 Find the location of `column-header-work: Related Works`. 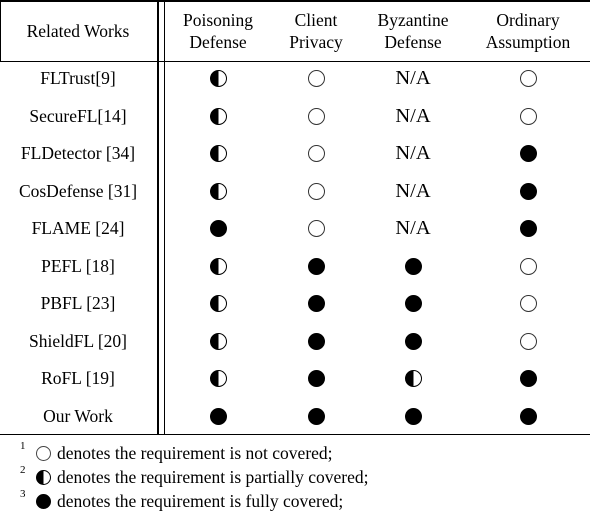

column-header-work: Related Works is located at coordinates (78, 31).